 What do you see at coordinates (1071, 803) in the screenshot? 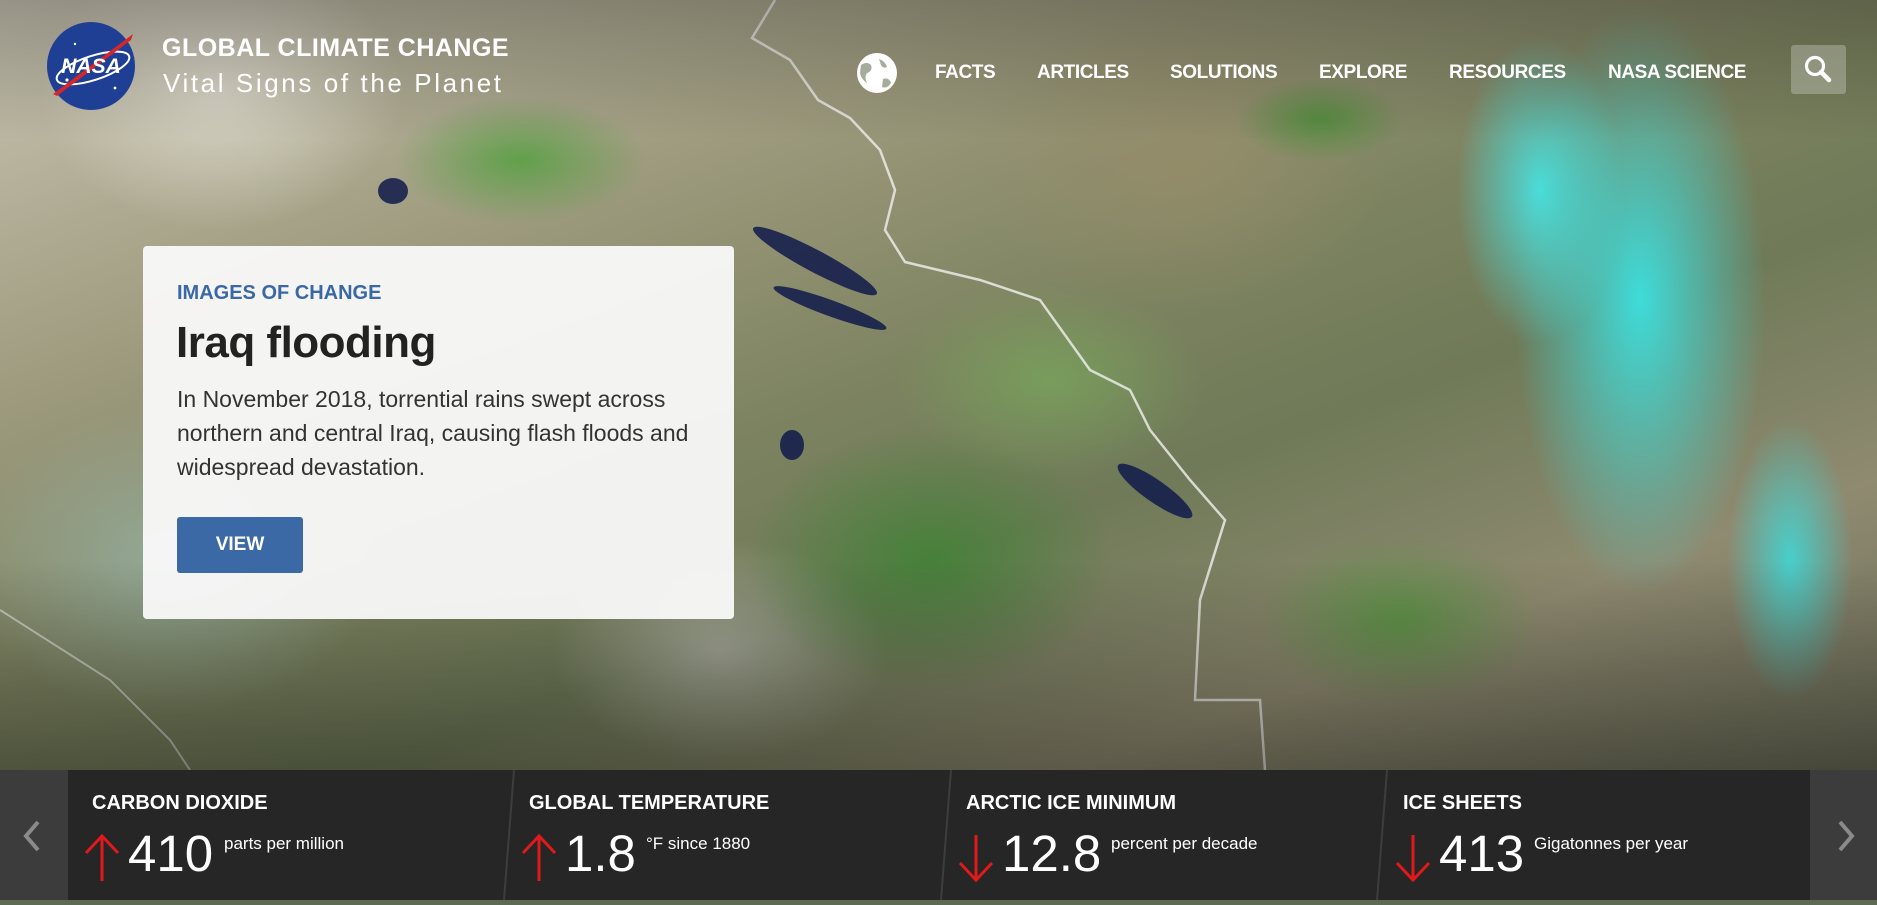
I see `vital-label: ARCTIC ICE MINIMUM` at bounding box center [1071, 803].